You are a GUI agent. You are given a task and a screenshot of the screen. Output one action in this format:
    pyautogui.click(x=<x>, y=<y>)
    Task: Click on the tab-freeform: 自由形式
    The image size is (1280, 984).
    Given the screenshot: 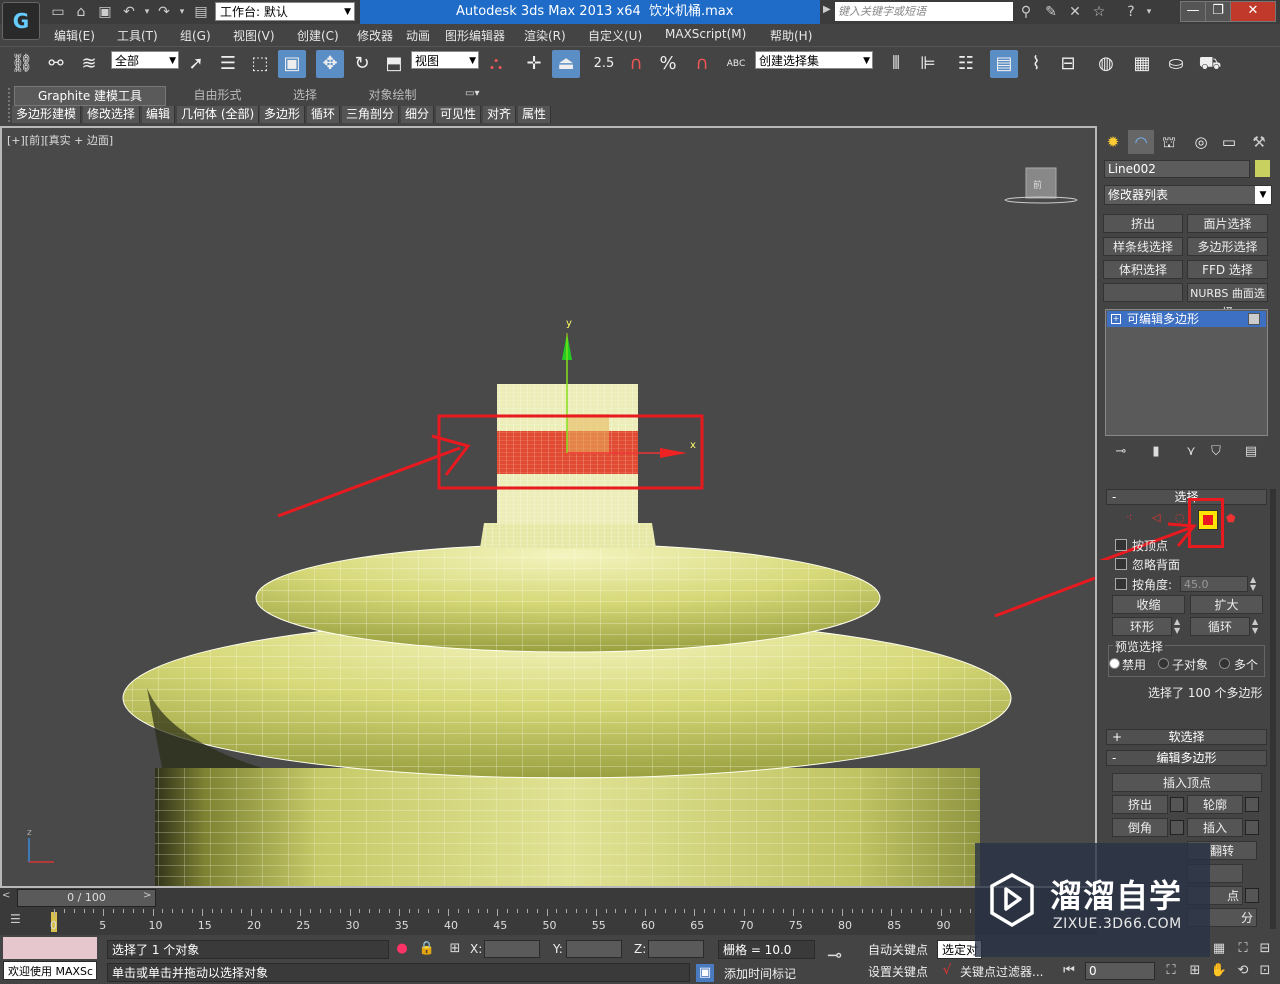 What is the action you would take?
    pyautogui.click(x=217, y=95)
    